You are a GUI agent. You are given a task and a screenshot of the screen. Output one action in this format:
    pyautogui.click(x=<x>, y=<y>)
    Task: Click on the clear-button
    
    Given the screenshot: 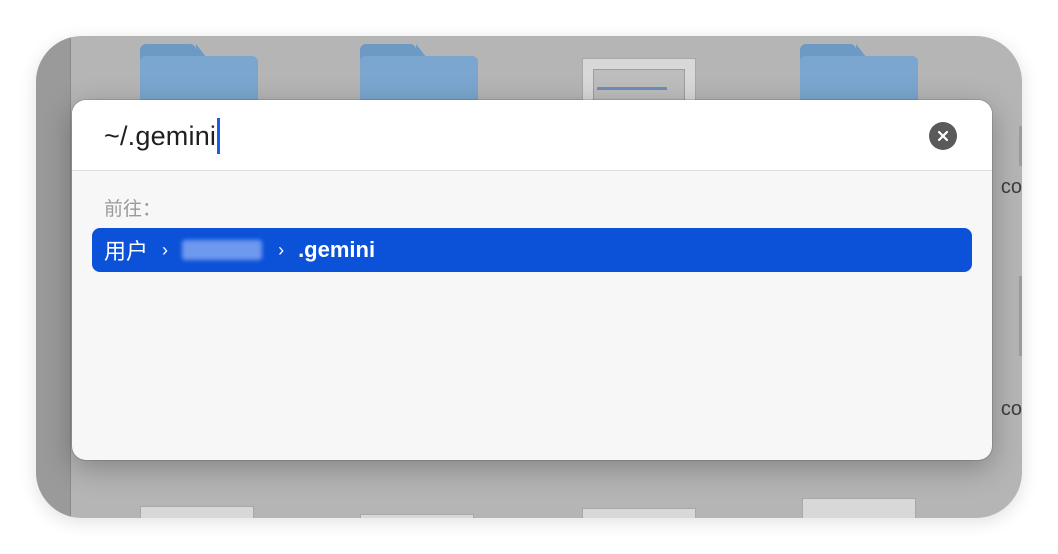 What is the action you would take?
    pyautogui.click(x=943, y=136)
    